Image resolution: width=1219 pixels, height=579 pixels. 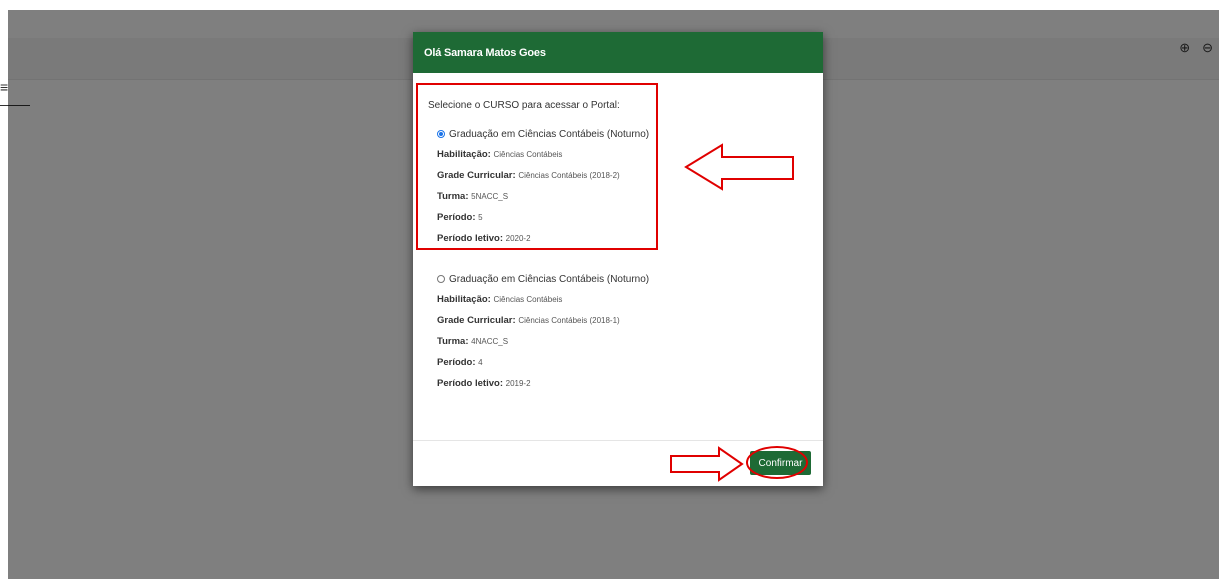 I want to click on radio-unselected-icon, so click(x=441, y=279).